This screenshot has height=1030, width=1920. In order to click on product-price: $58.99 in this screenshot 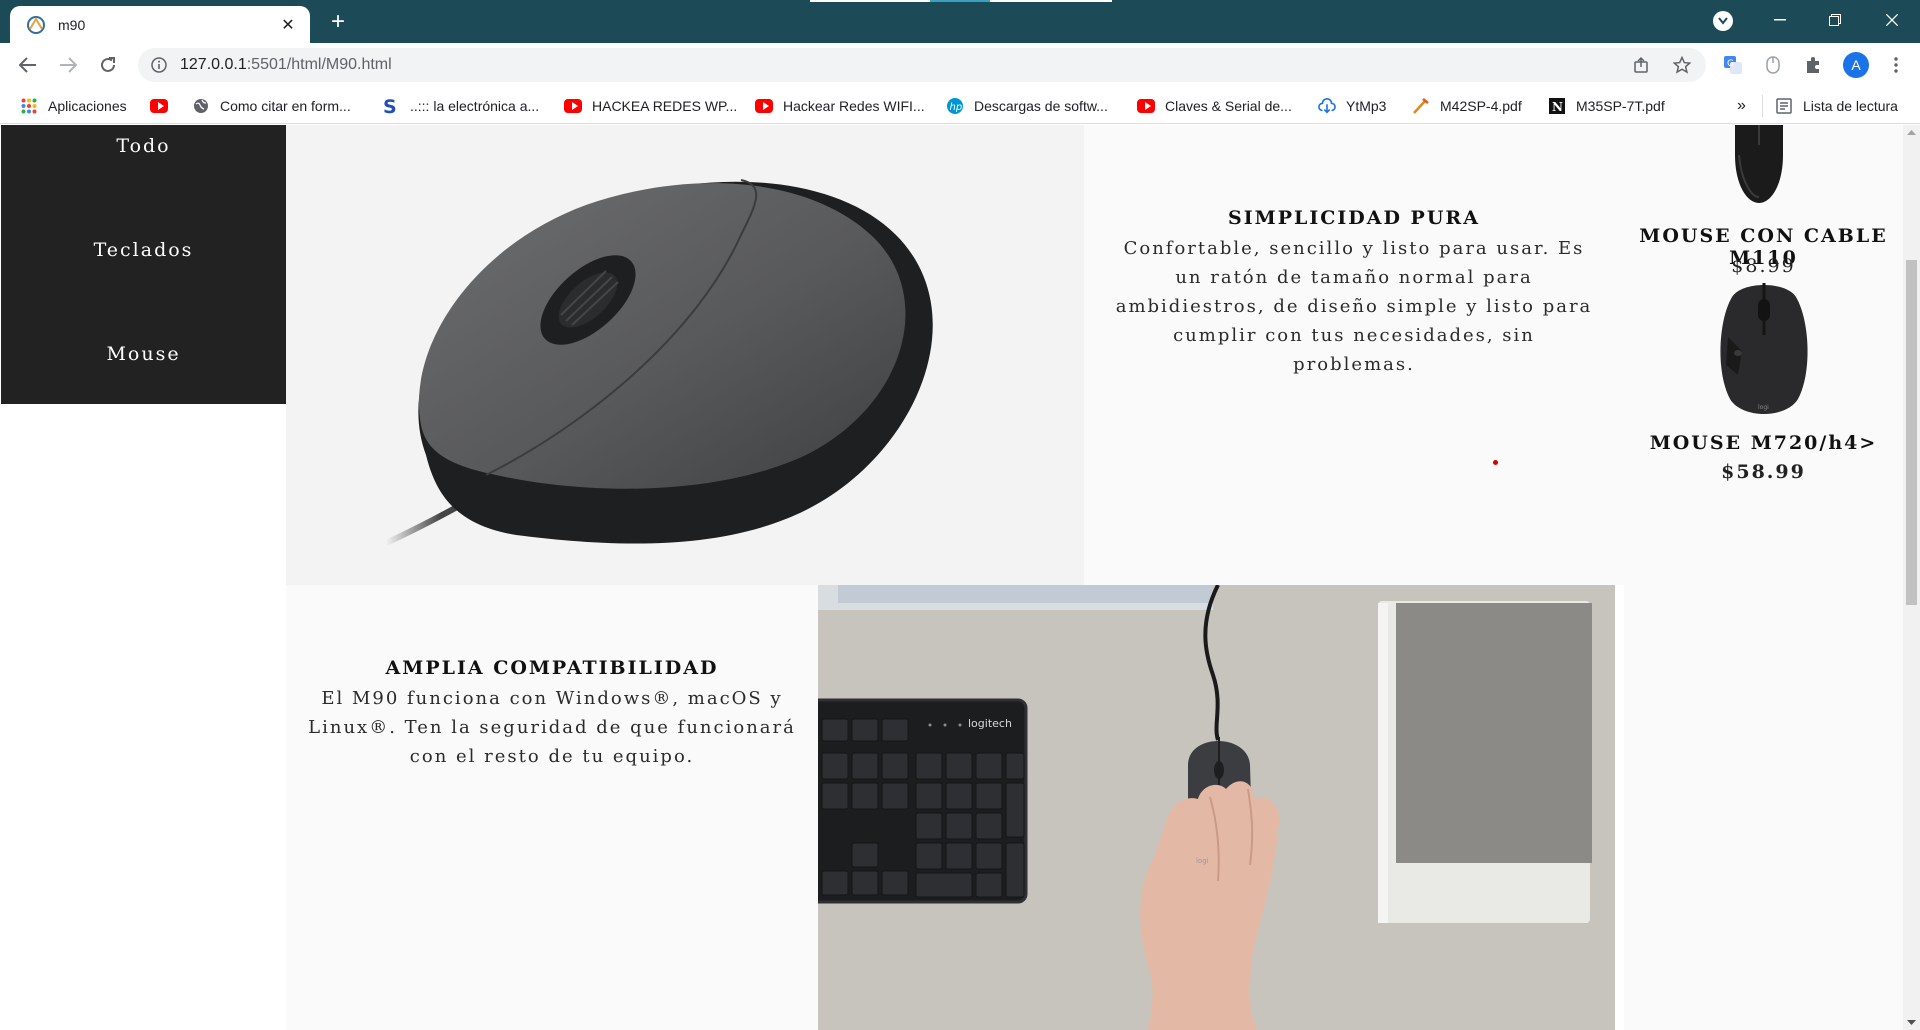, I will do `click(1763, 472)`.